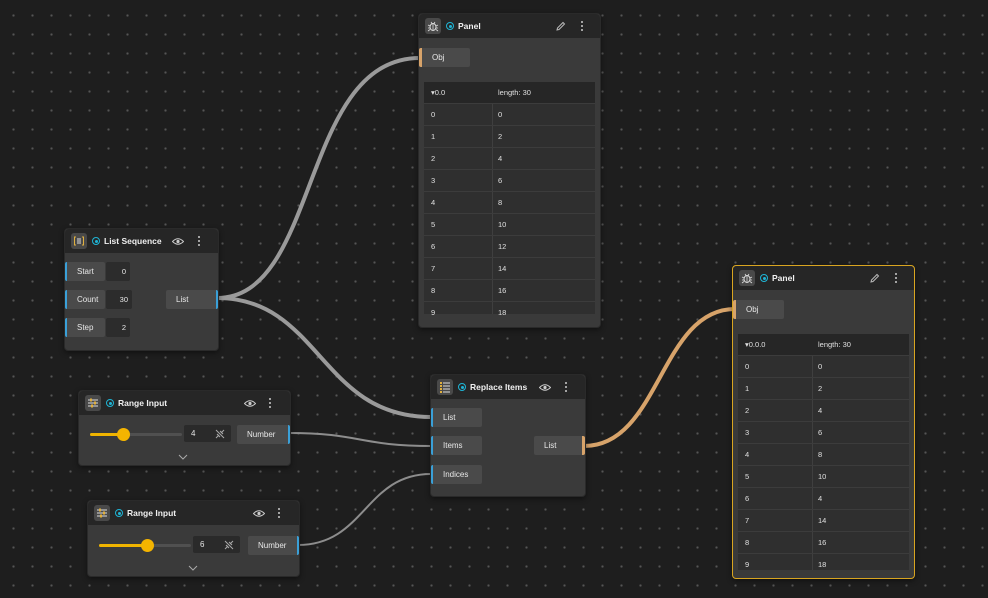 The height and width of the screenshot is (598, 988). Describe the element at coordinates (509, 247) in the screenshot. I see `table-row: 6 12` at that location.